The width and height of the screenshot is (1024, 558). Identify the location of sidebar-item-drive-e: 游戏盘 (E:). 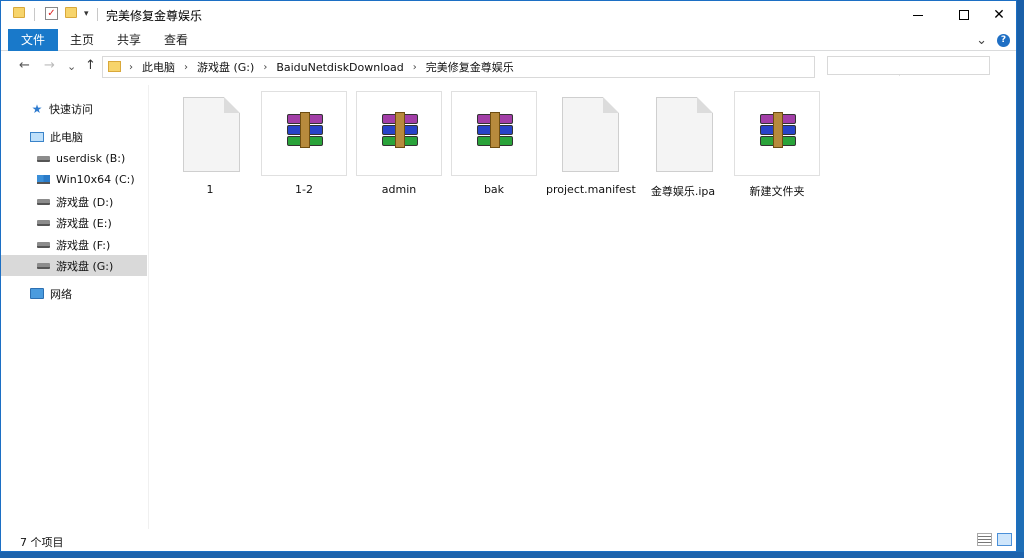
(74, 222).